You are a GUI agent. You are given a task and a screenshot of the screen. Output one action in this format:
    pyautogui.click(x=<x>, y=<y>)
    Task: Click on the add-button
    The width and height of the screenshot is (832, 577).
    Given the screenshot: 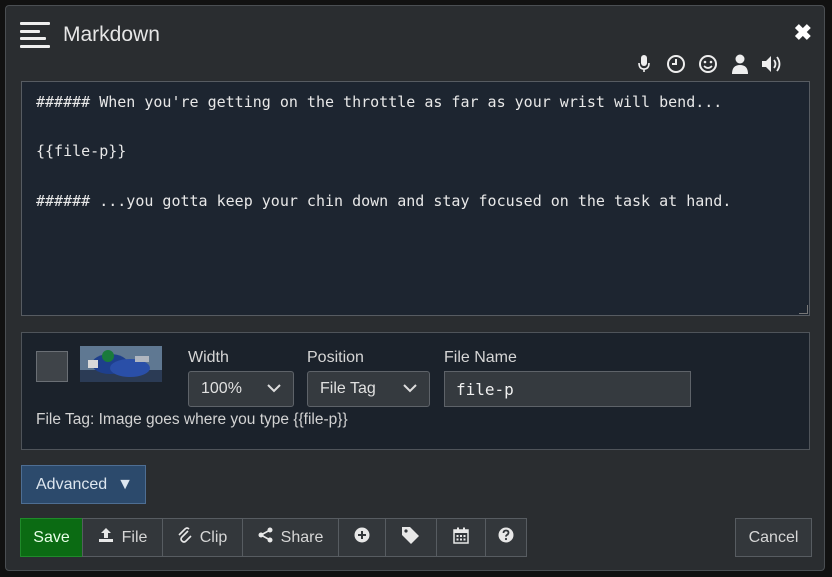 What is the action you would take?
    pyautogui.click(x=362, y=537)
    